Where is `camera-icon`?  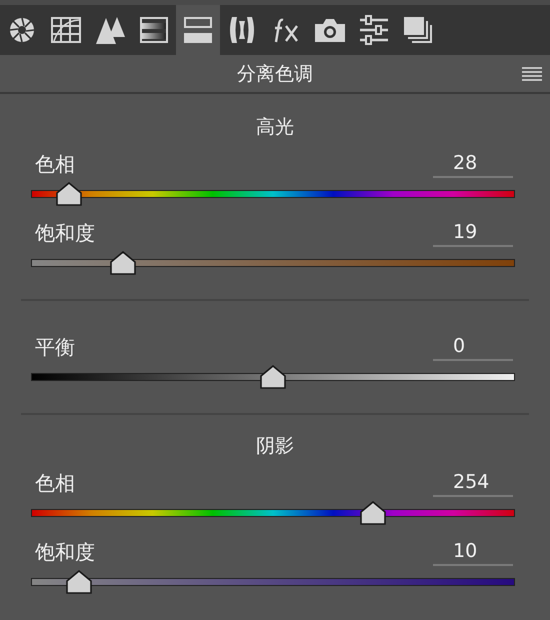 camera-icon is located at coordinates (330, 30).